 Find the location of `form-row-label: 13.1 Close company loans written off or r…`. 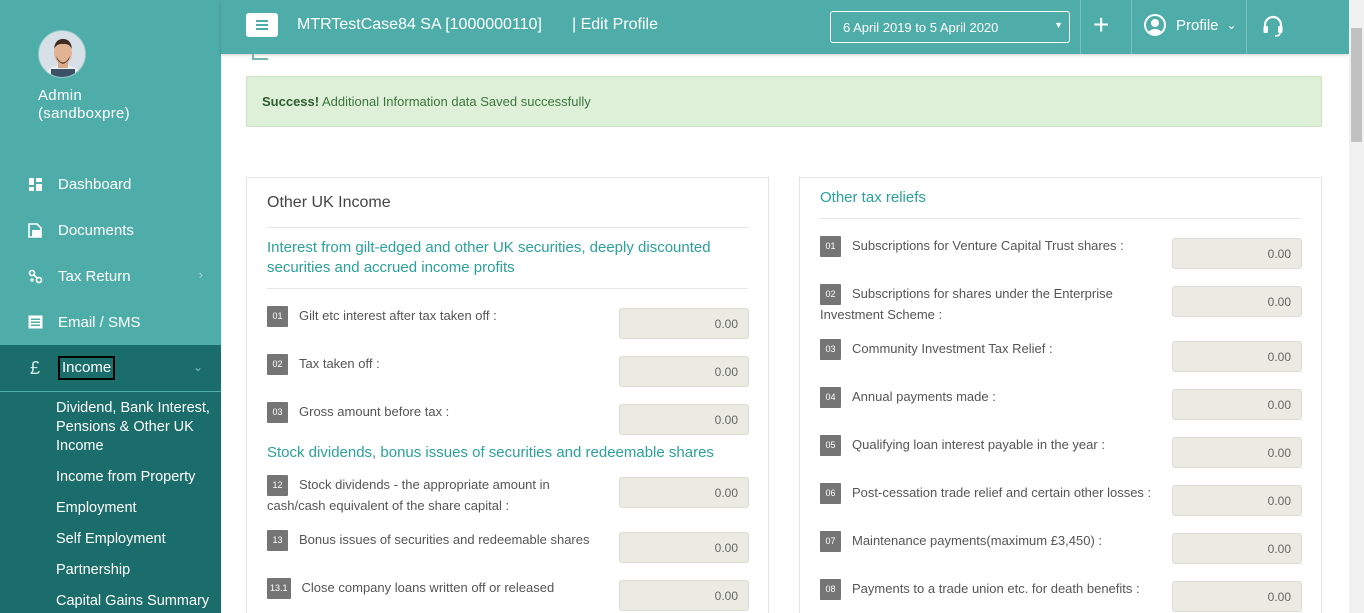

form-row-label: 13.1 Close company loans written off or r… is located at coordinates (437, 589).